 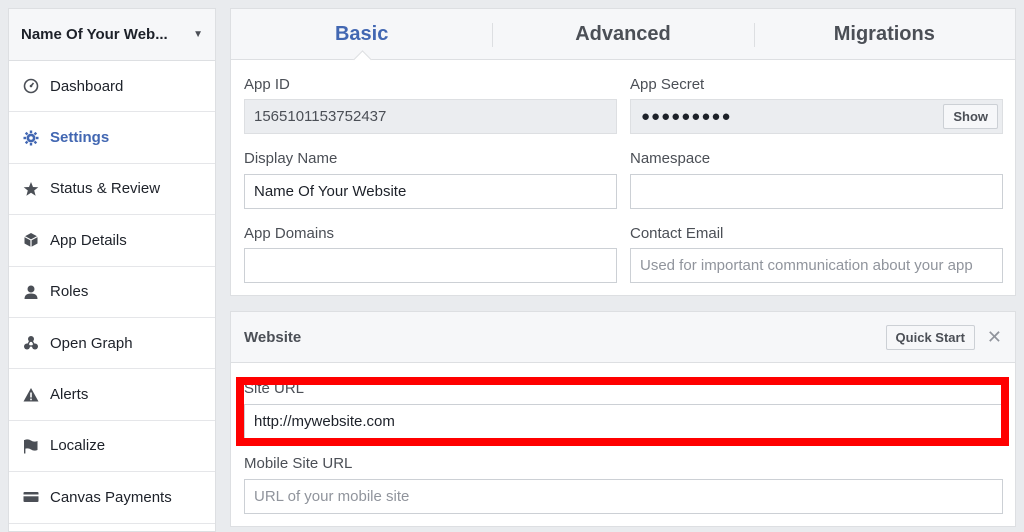 I want to click on sidebar-item-label: Localize, so click(x=78, y=446).